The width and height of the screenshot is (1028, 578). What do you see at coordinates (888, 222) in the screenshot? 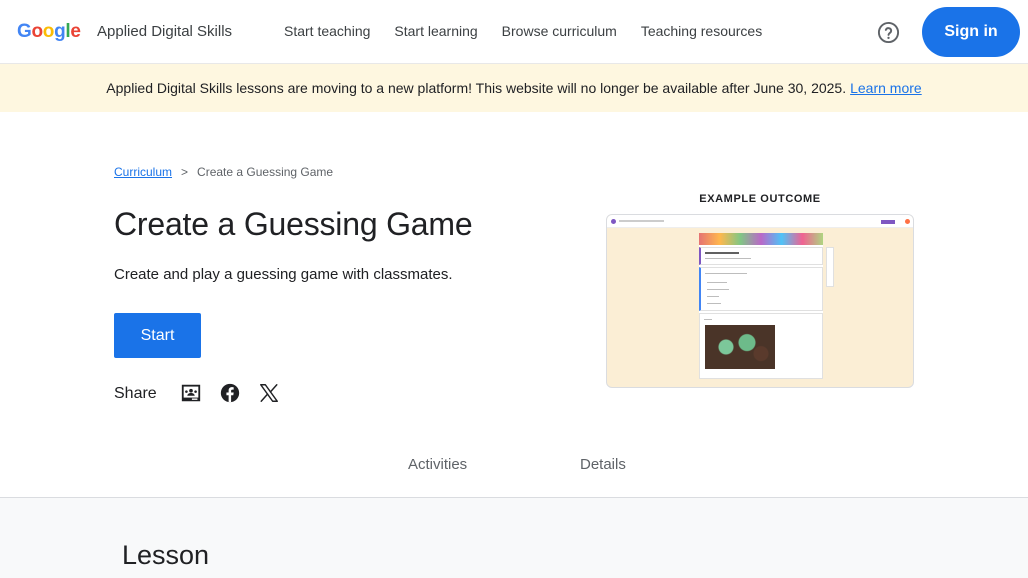
I see `preview-action-line` at bounding box center [888, 222].